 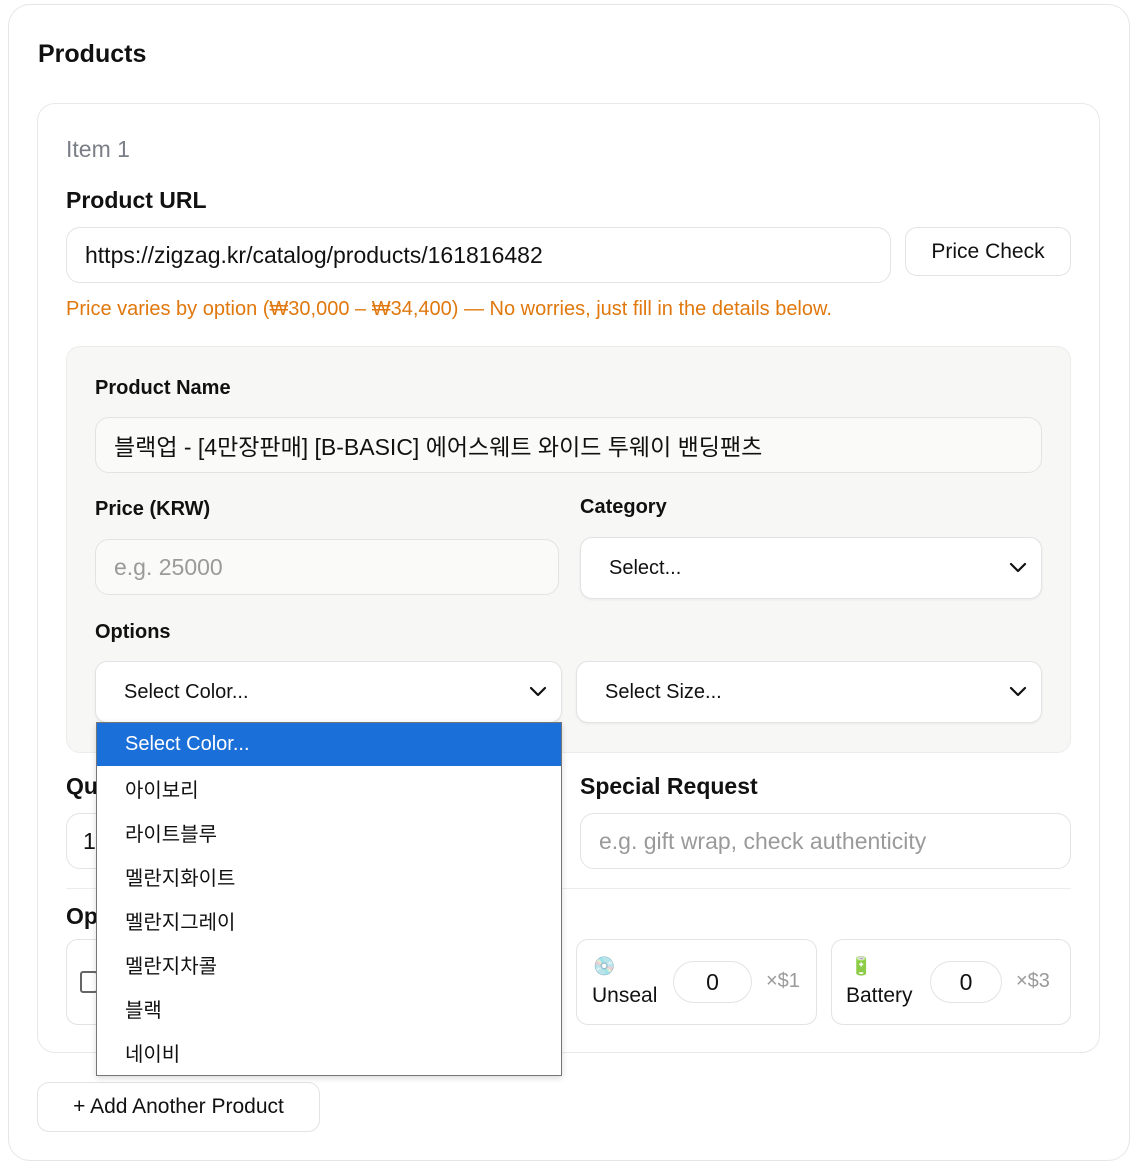 What do you see at coordinates (712, 982) in the screenshot?
I see `addon-unseal-count: 0` at bounding box center [712, 982].